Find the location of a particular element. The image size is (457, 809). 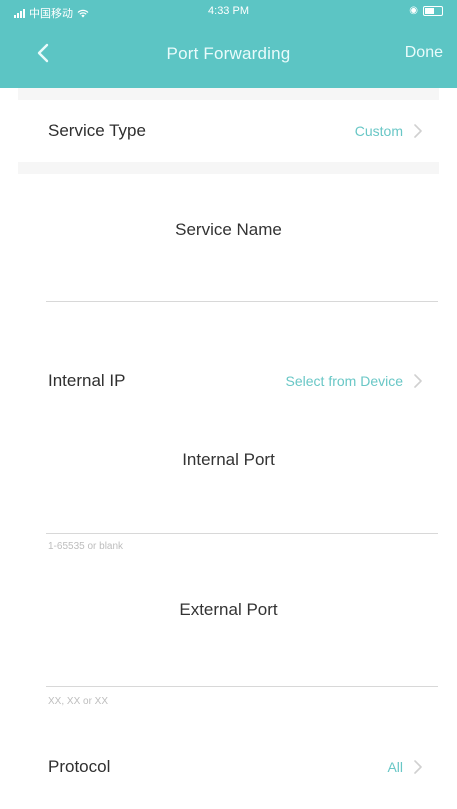

internal-port-hint: 1-65535 or blank is located at coordinates (86, 546).